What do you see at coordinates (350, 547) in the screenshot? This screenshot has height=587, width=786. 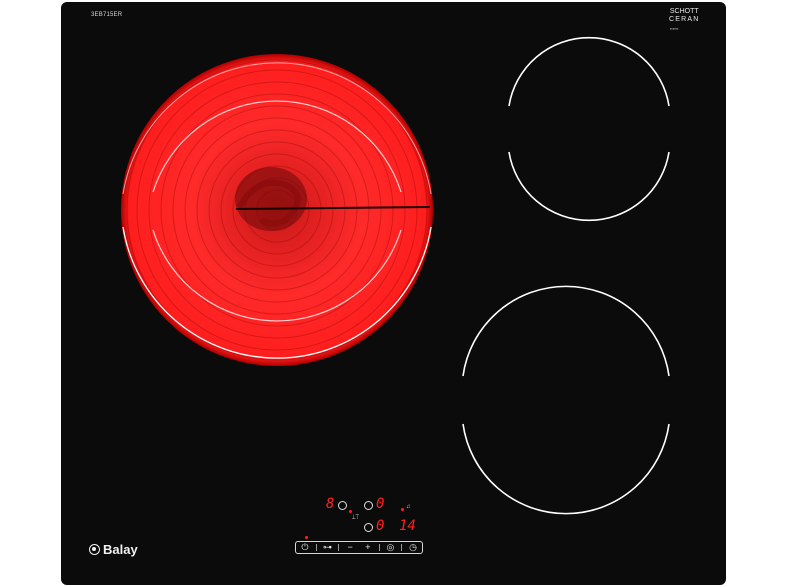 I see `minus-button: −` at bounding box center [350, 547].